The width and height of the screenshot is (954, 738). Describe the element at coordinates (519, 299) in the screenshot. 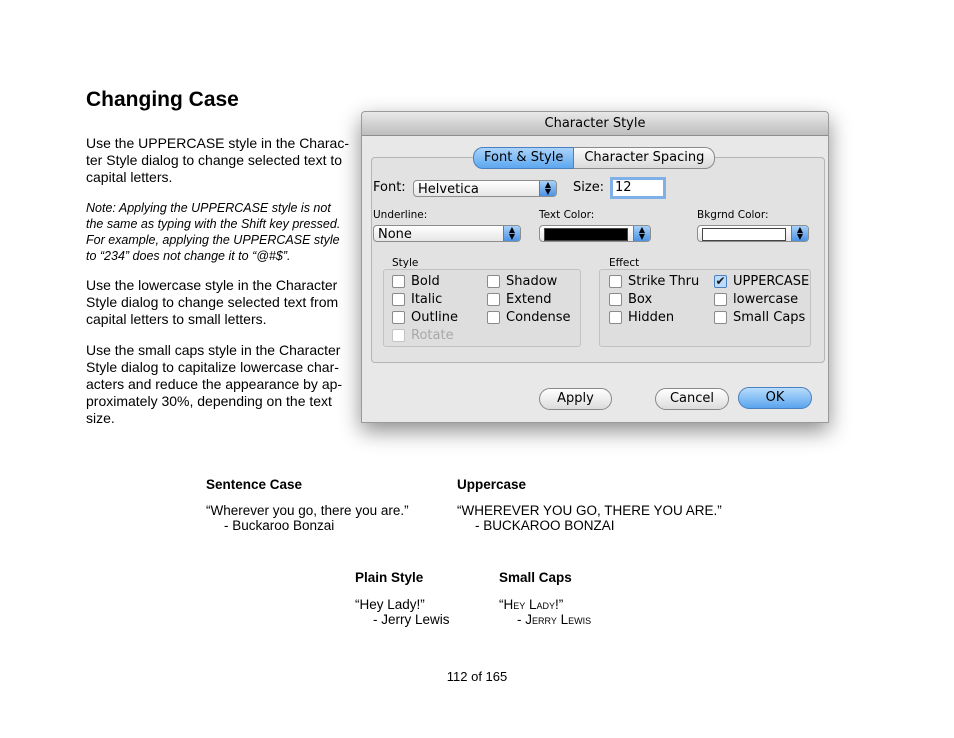

I see `extend-checkbox: Extend` at that location.